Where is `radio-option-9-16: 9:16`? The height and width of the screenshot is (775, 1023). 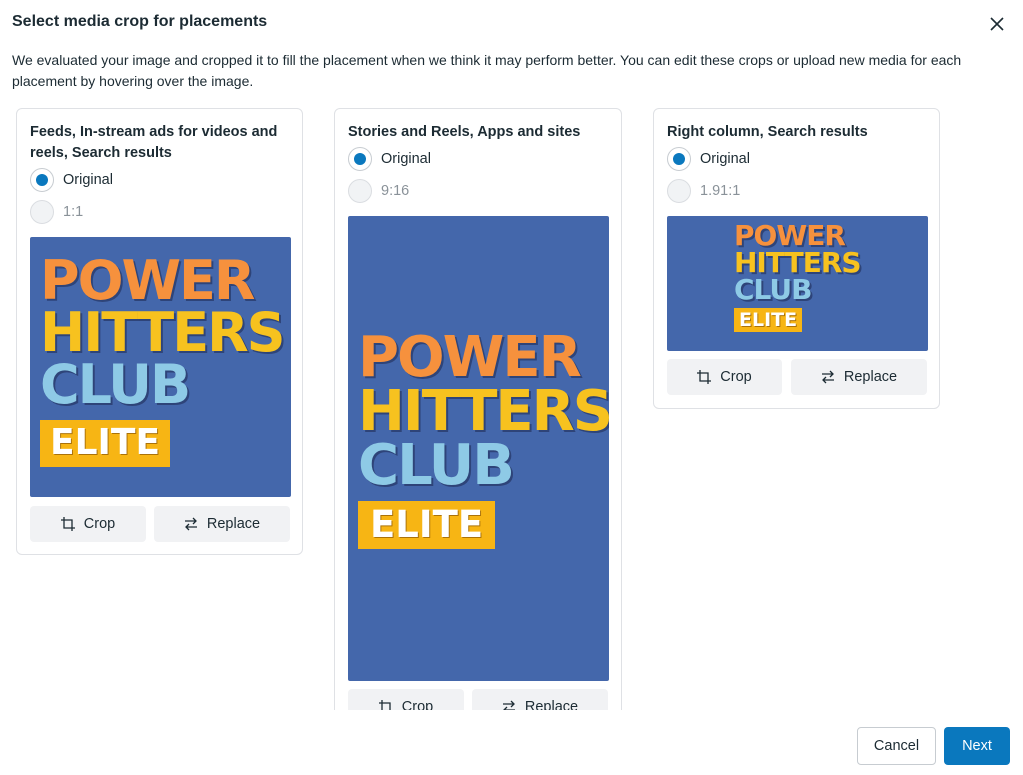 radio-option-9-16: 9:16 is located at coordinates (378, 191).